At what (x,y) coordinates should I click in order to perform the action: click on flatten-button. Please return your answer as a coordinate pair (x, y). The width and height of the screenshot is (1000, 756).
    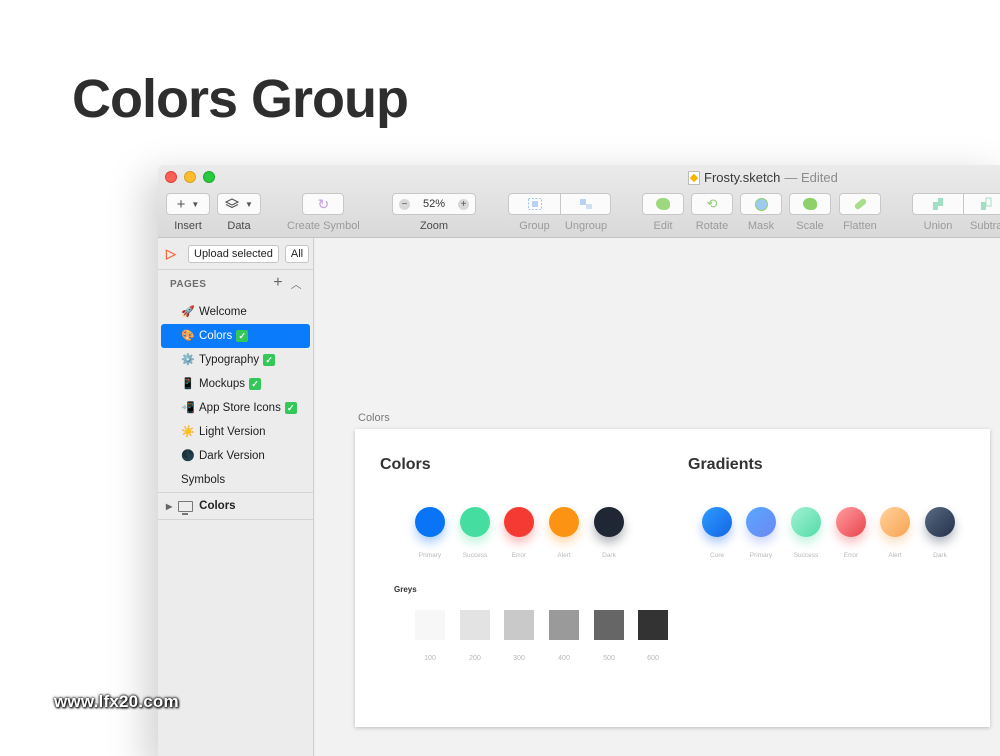
    Looking at the image, I should click on (860, 204).